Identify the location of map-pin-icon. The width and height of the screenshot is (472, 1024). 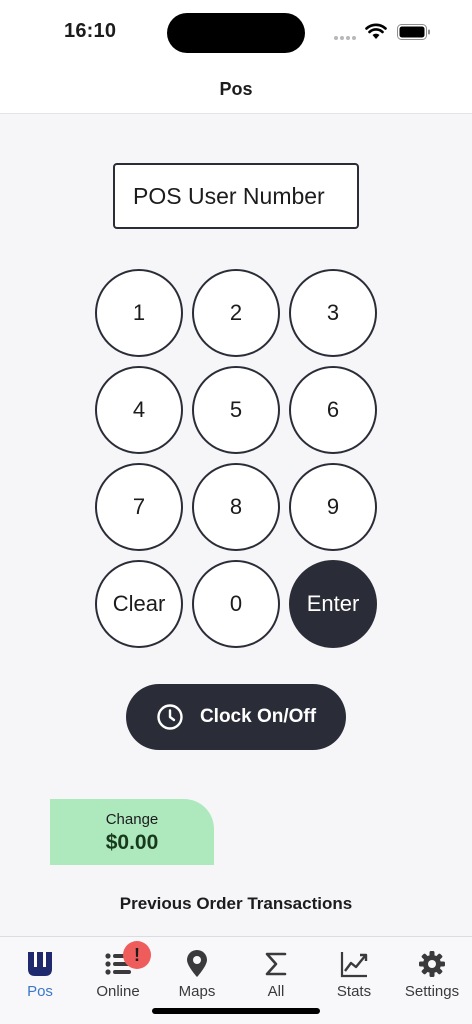
(197, 963).